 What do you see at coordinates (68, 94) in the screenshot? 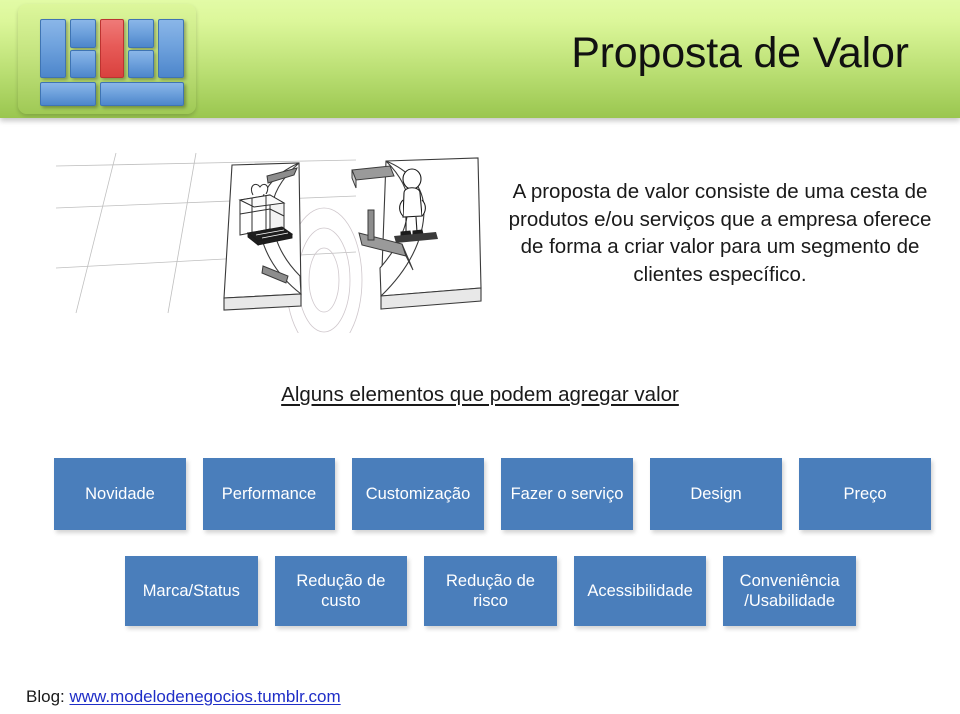
I see `logo-block-bottom-left` at bounding box center [68, 94].